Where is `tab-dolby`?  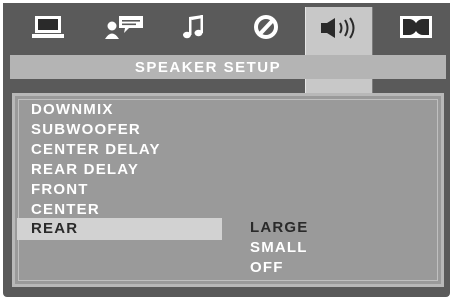
tab-dolby is located at coordinates (416, 27).